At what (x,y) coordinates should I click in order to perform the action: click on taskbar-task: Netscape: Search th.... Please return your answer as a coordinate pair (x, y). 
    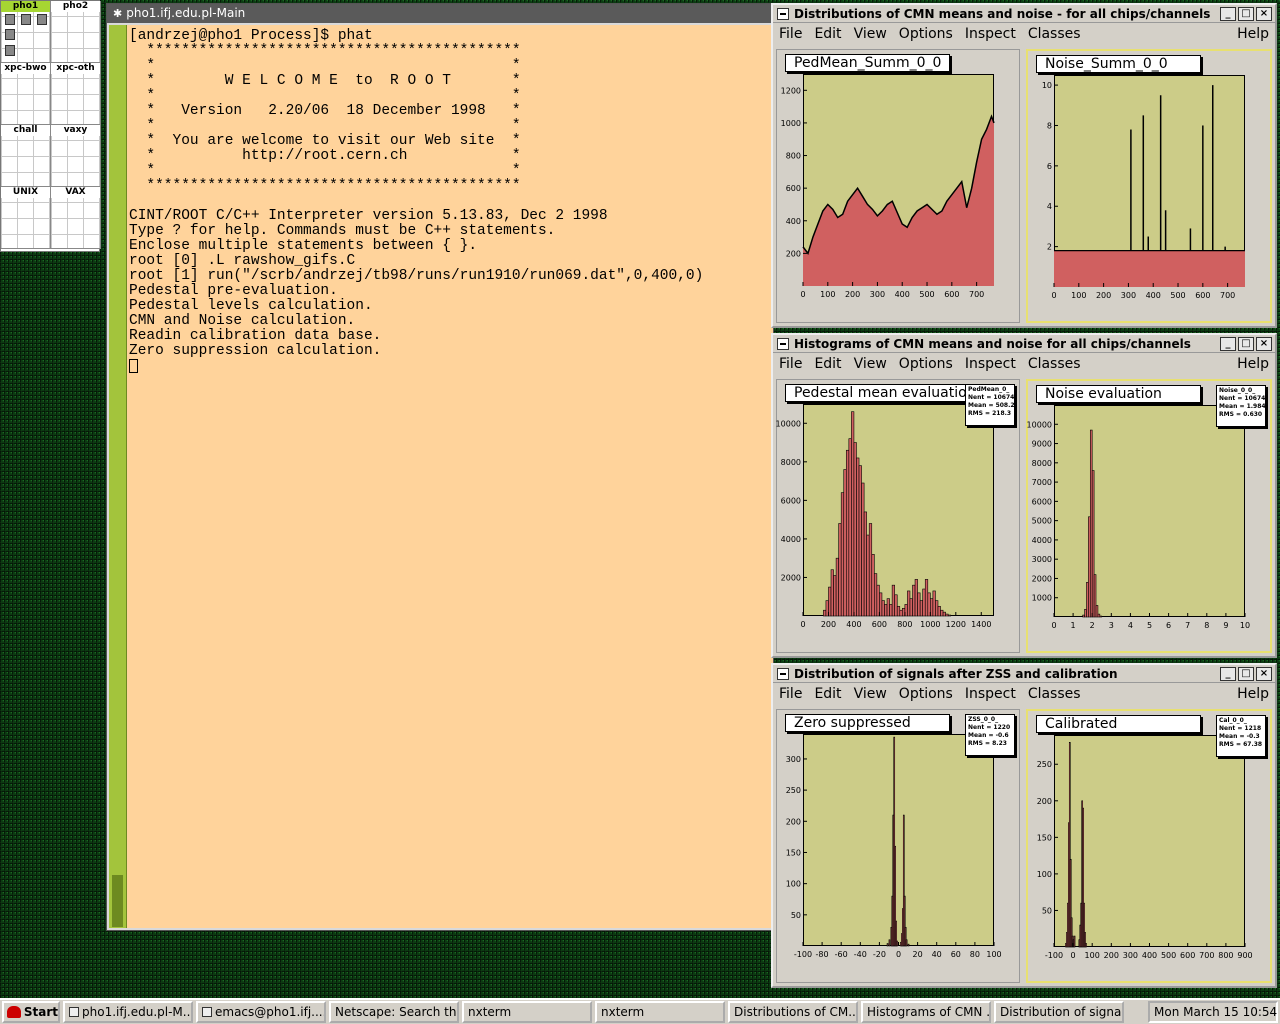
    Looking at the image, I should click on (394, 1012).